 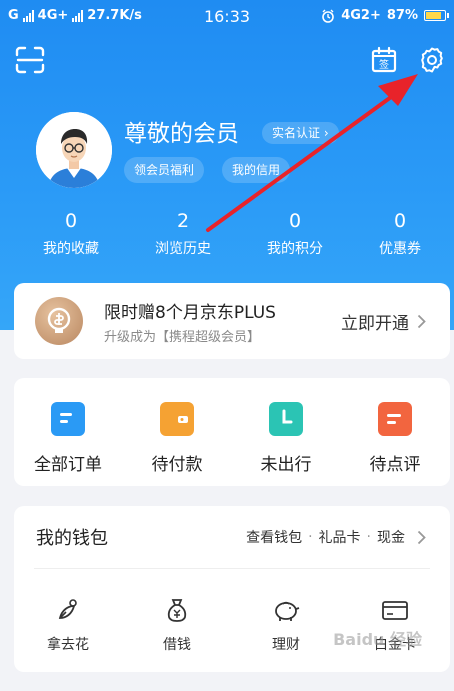 I want to click on member-benefits-button: 领会员福利, so click(x=164, y=170).